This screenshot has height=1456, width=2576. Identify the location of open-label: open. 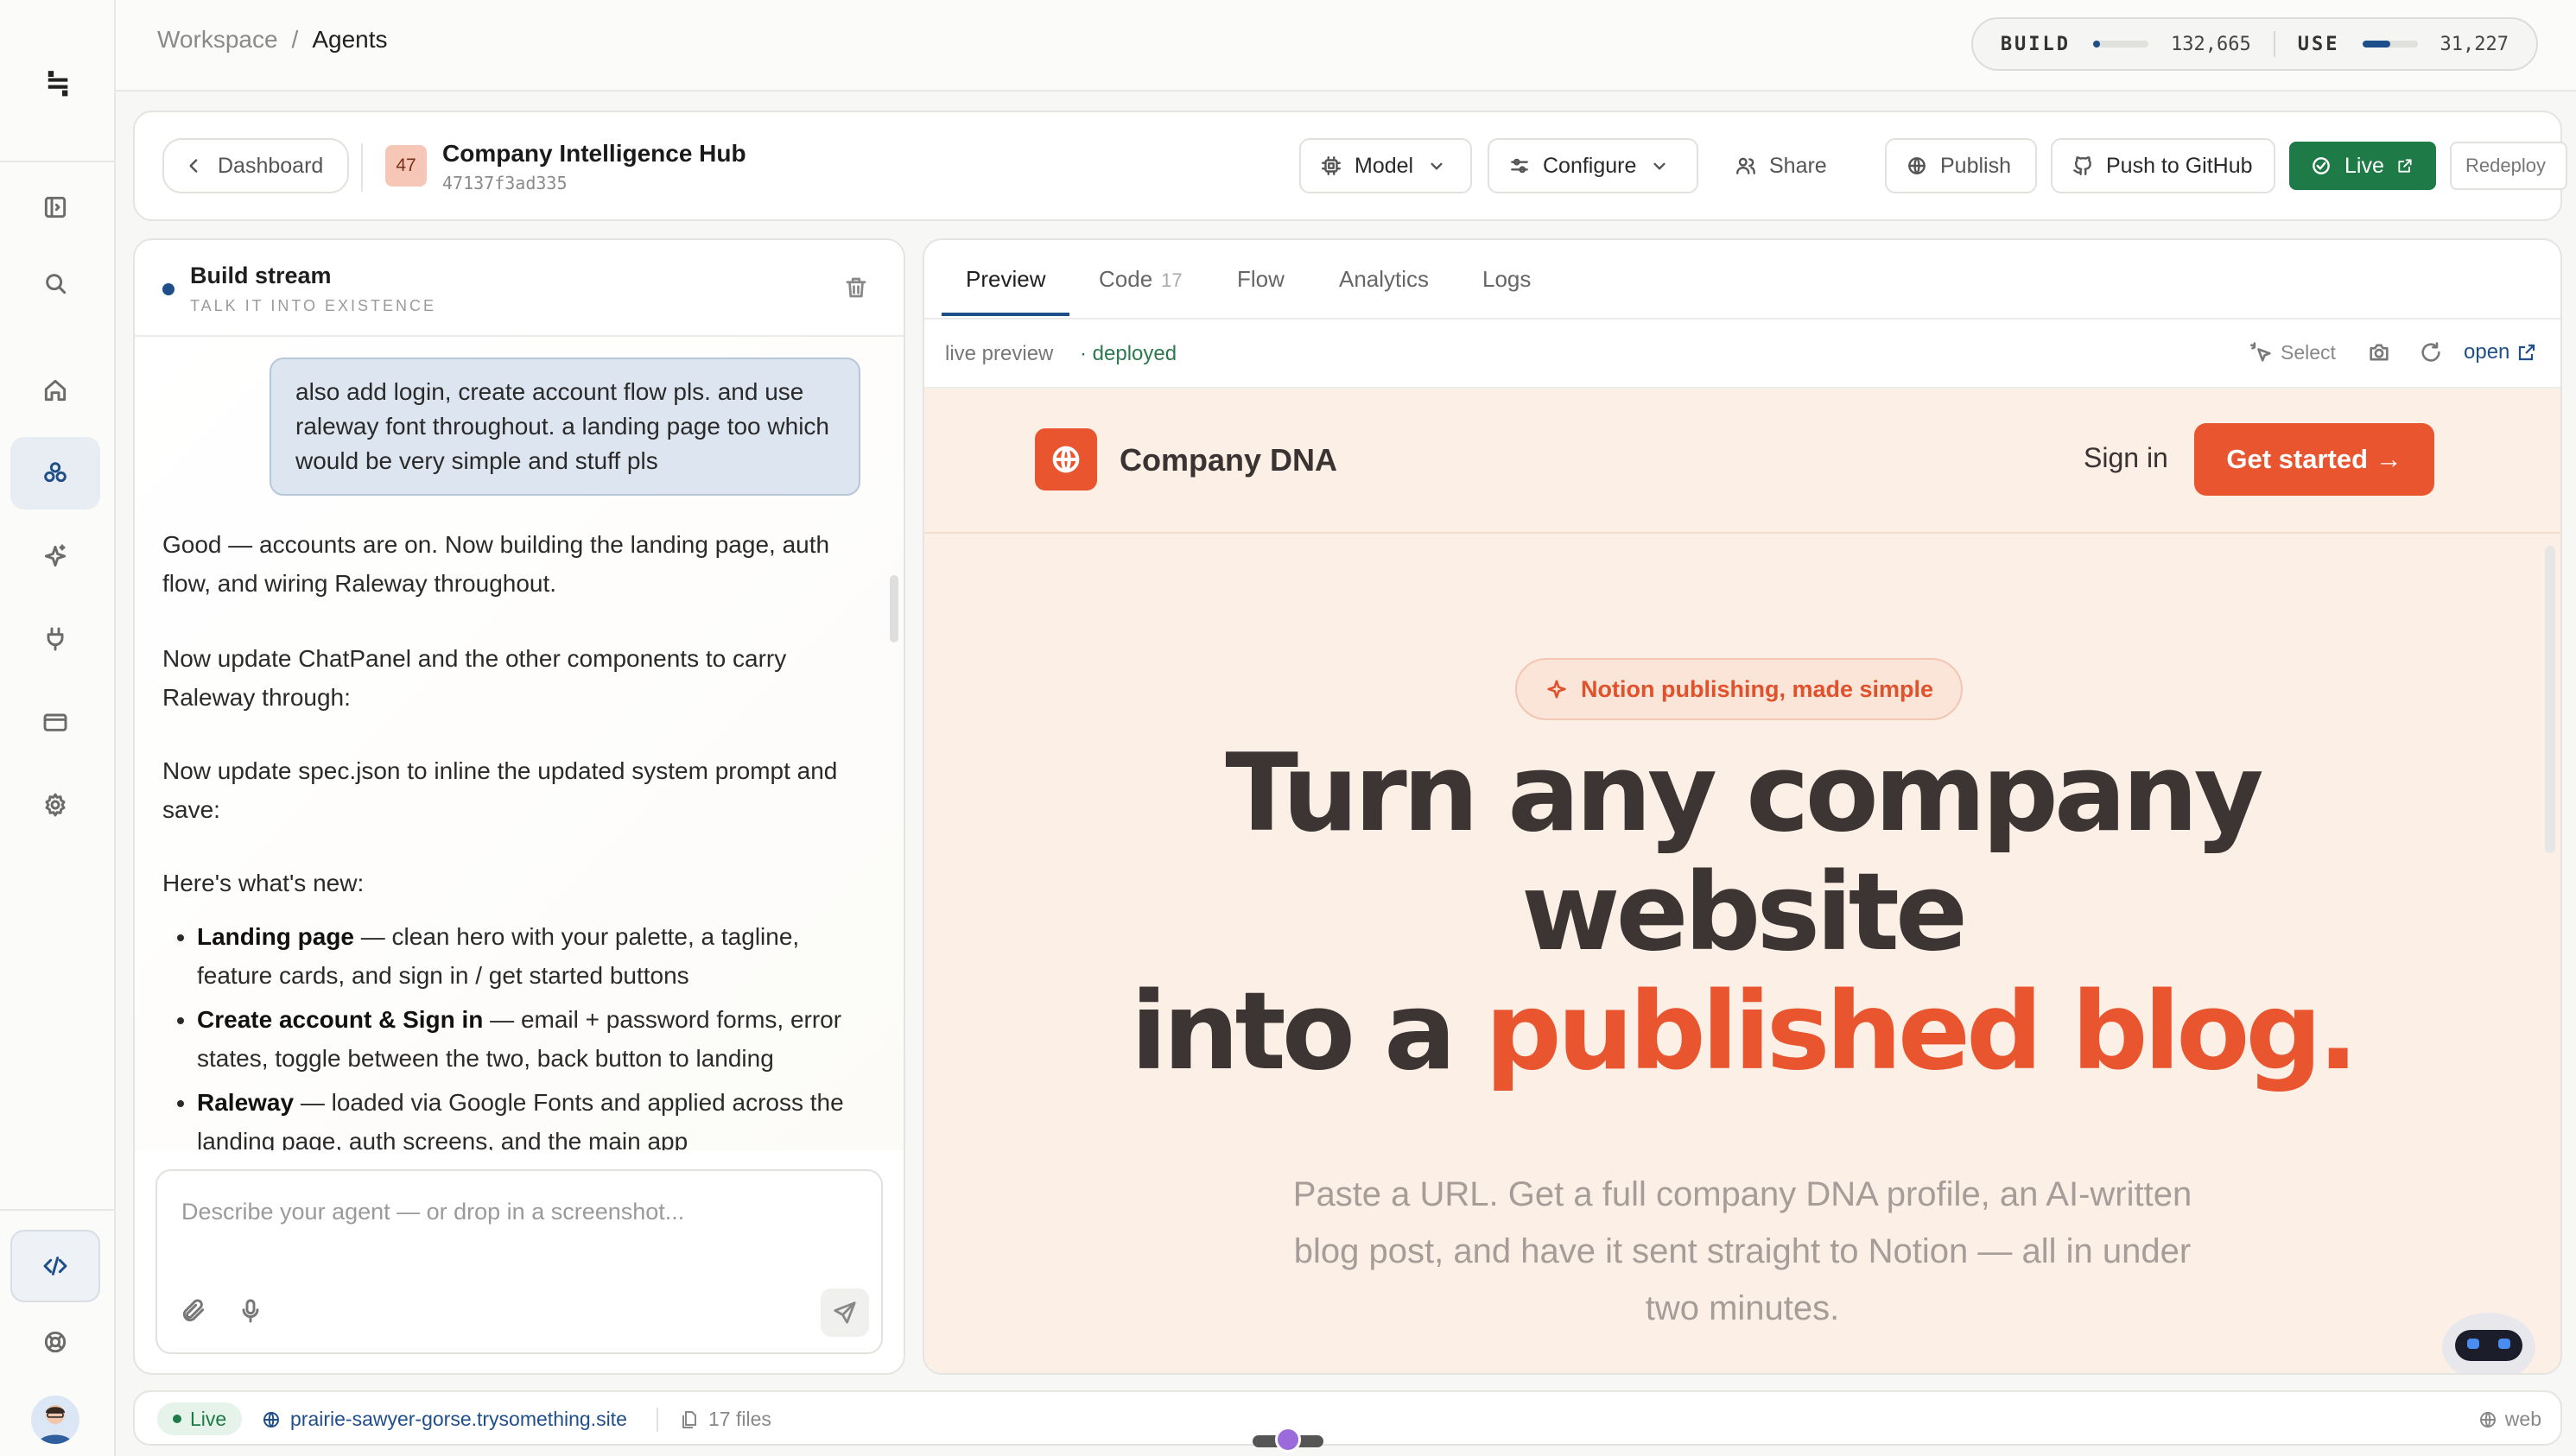
(2487, 352).